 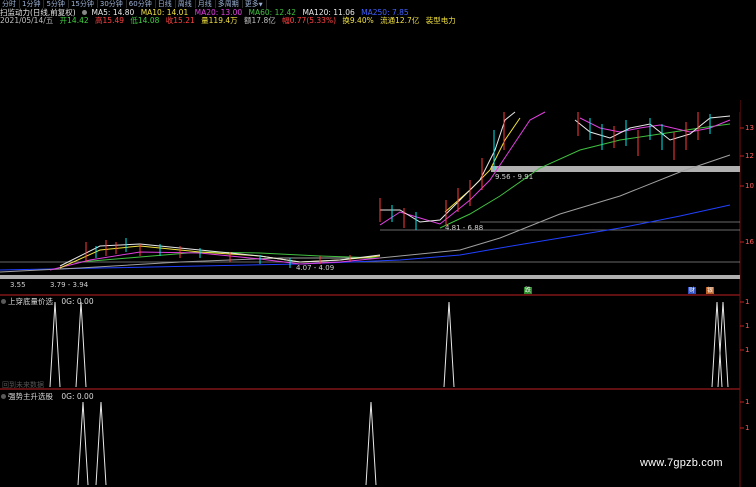 I want to click on signal-badge: 跌, so click(x=528, y=290).